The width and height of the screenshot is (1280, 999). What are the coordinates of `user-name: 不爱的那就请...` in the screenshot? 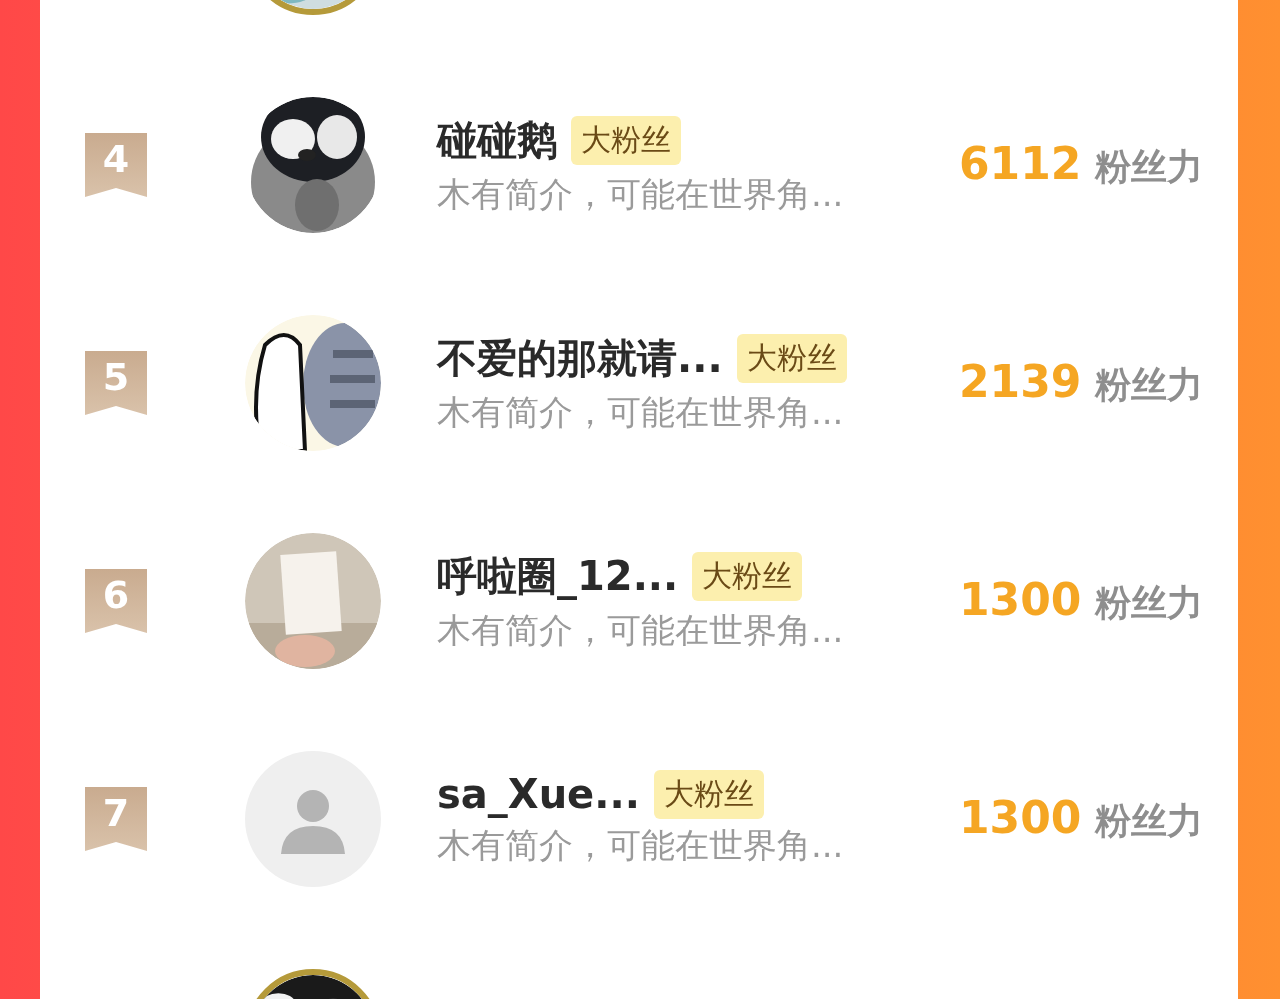 It's located at (580, 358).